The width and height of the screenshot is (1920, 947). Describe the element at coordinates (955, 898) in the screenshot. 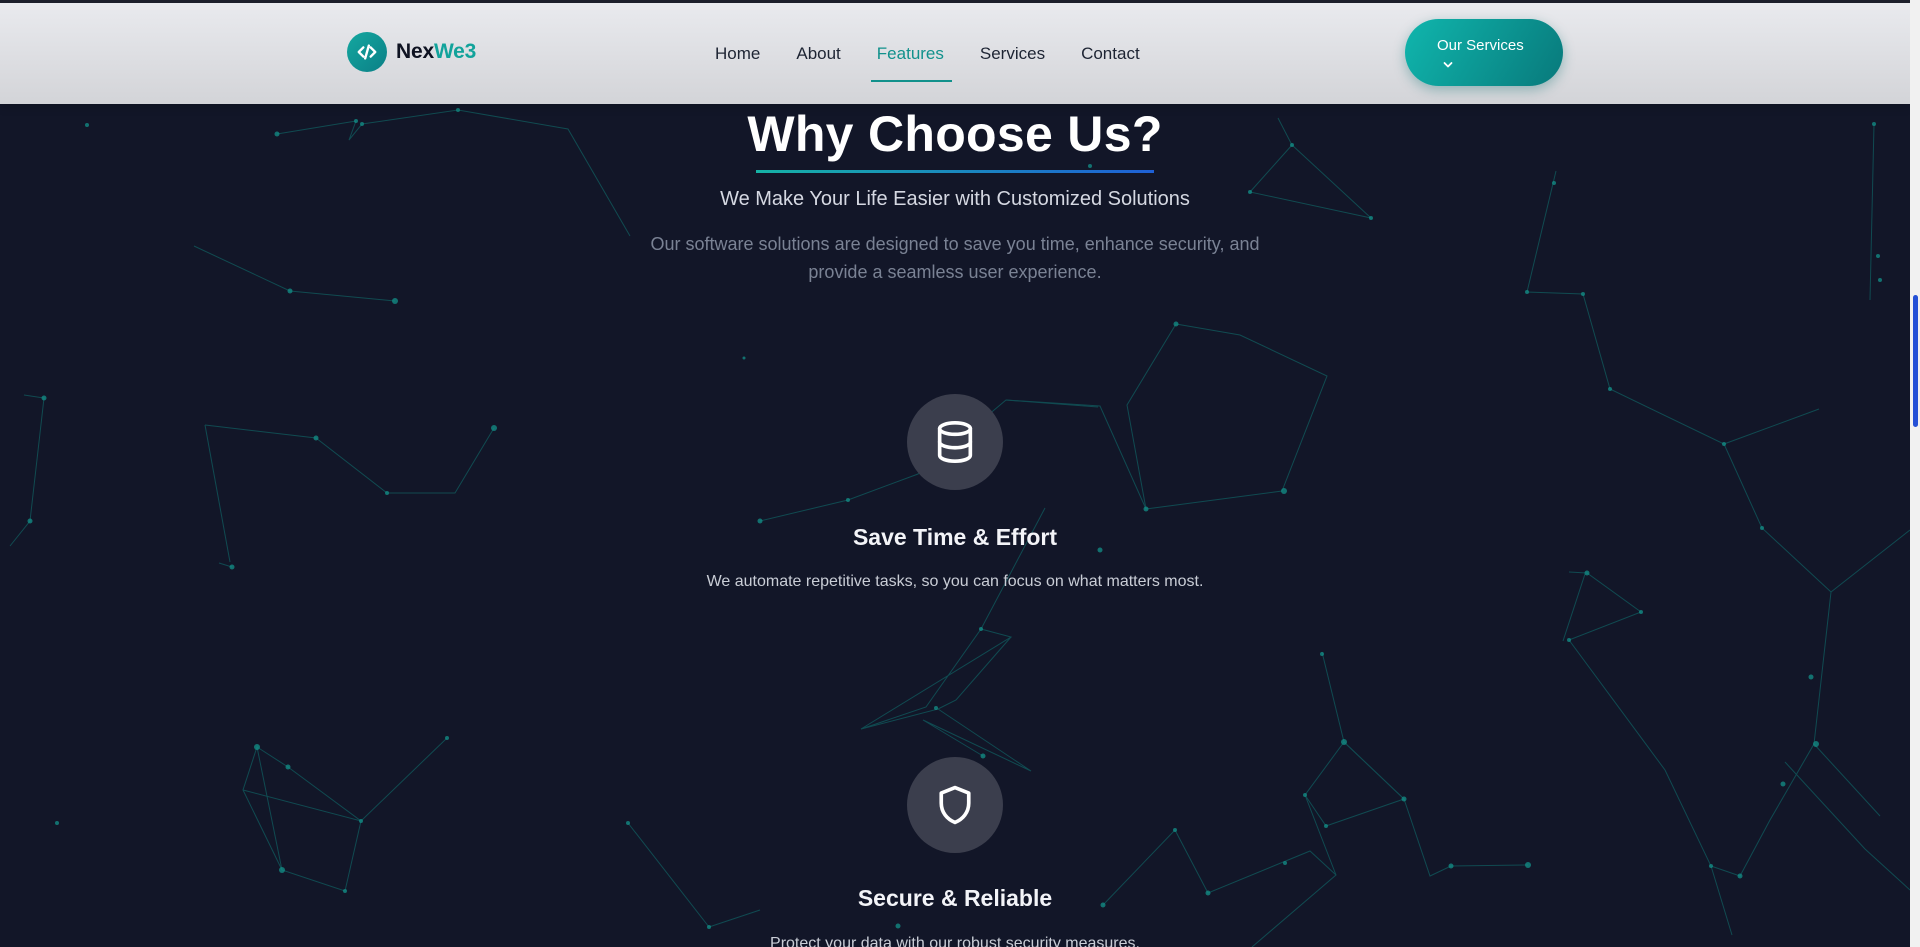

I see `feature-title: Secure & Reliable` at that location.